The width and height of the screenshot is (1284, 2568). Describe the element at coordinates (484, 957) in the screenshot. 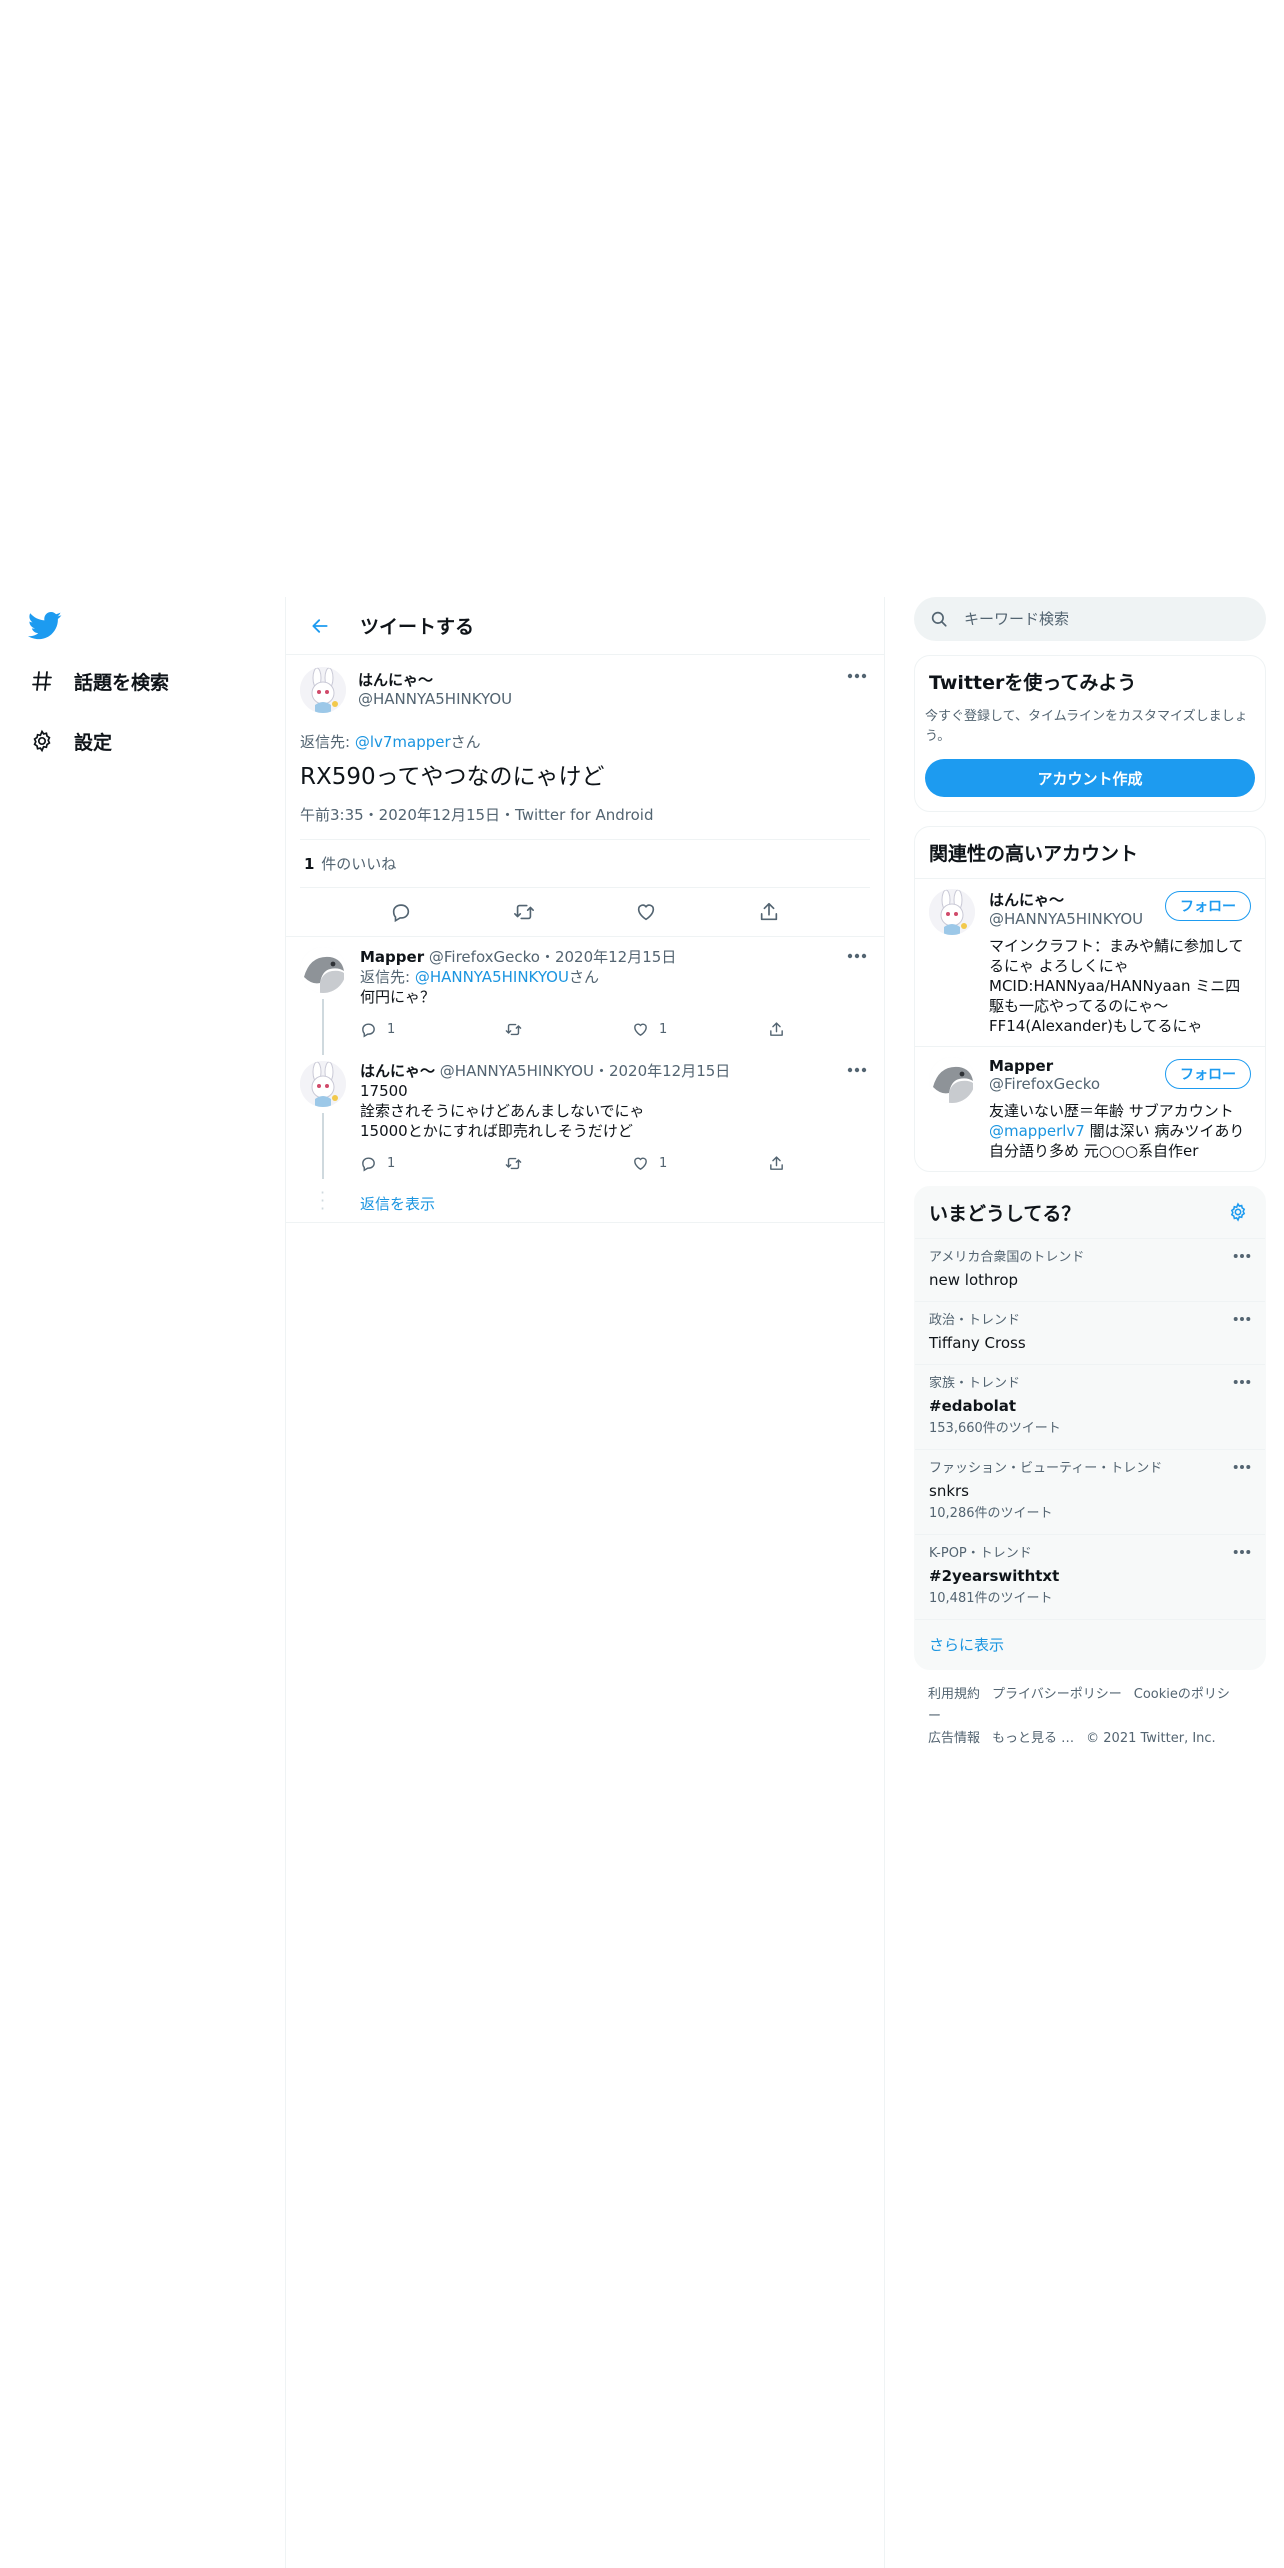

I see `author-handle: @FirefoxGecko` at that location.